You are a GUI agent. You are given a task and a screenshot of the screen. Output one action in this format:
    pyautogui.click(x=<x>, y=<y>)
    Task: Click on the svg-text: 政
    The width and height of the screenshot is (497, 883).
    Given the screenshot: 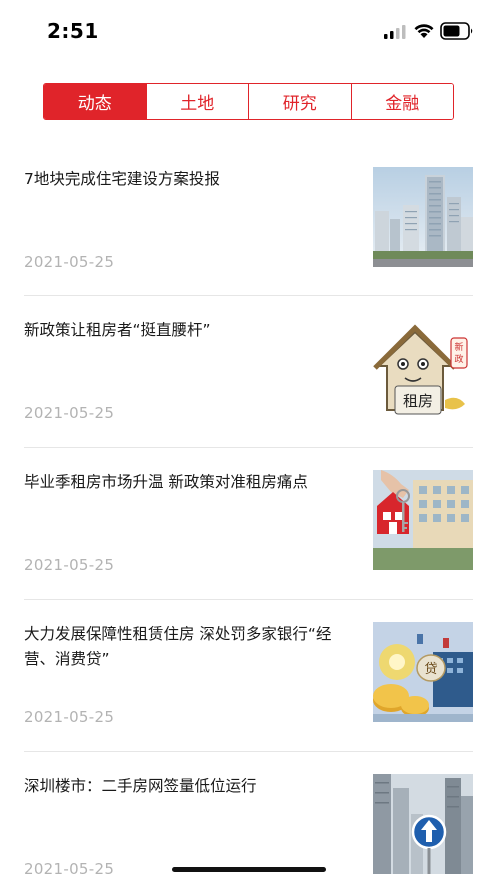 What is the action you would take?
    pyautogui.click(x=458, y=359)
    